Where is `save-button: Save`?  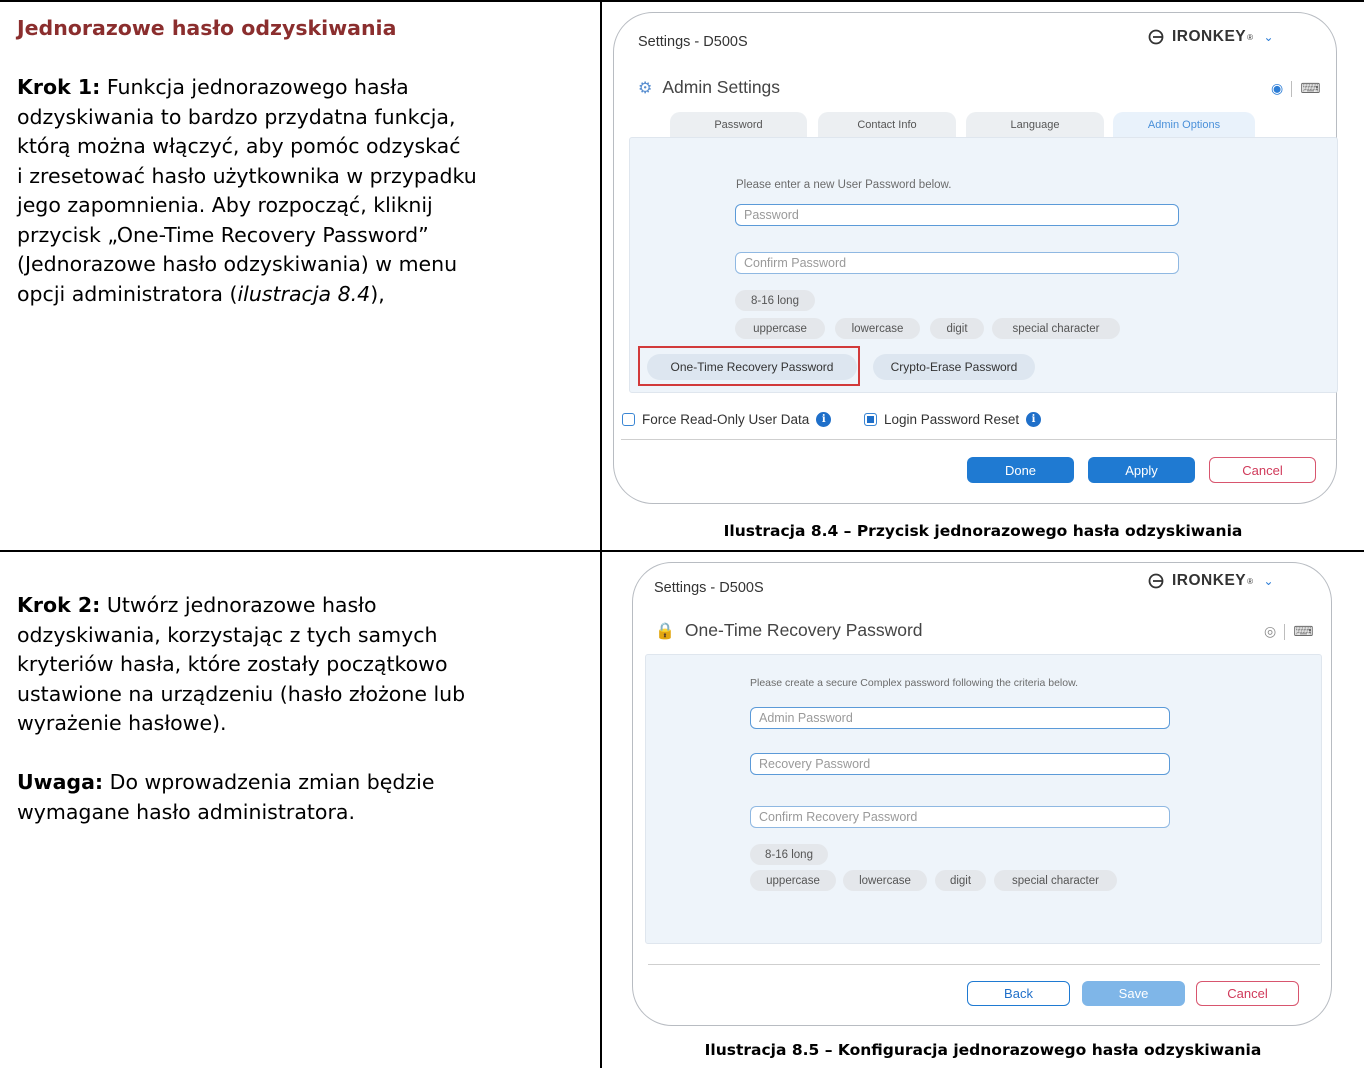 save-button: Save is located at coordinates (1133, 993).